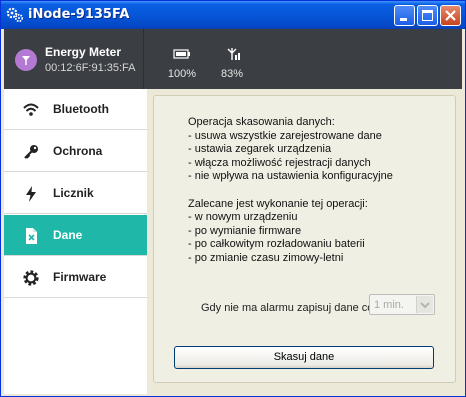  What do you see at coordinates (233, 15) in the screenshot?
I see `title-bar: iNode-9135FA` at bounding box center [233, 15].